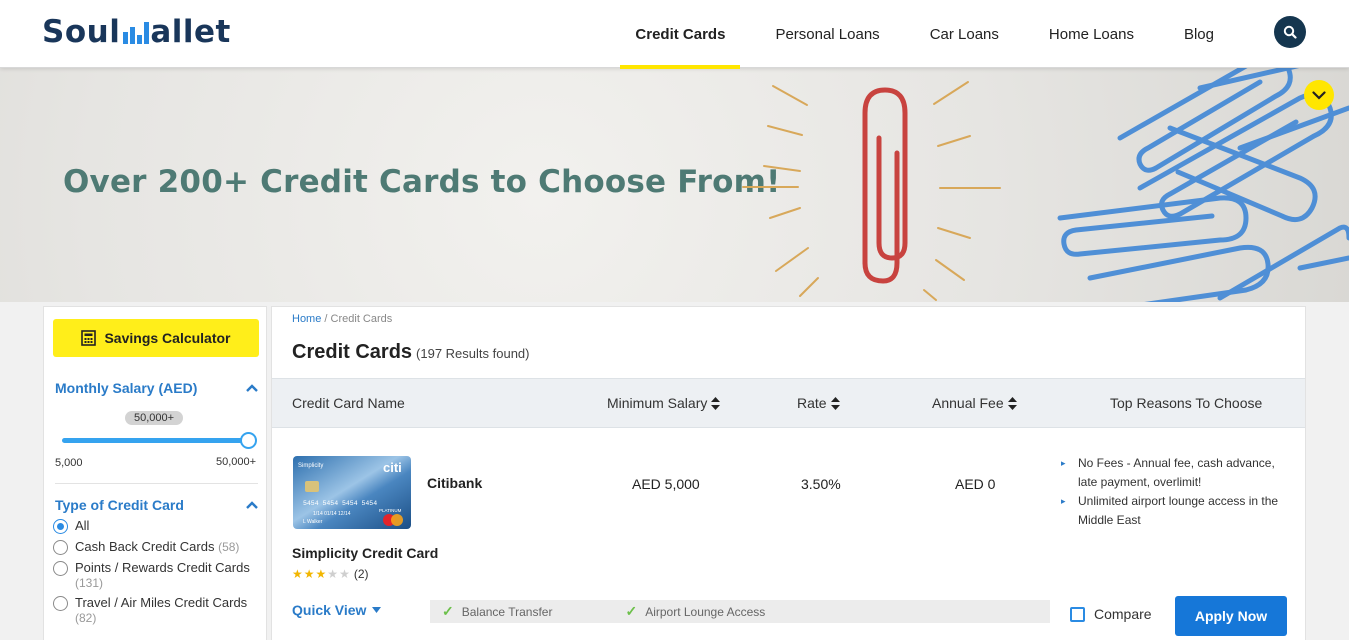  What do you see at coordinates (705, 611) in the screenshot?
I see `feature-label: Airport Lounge Access` at bounding box center [705, 611].